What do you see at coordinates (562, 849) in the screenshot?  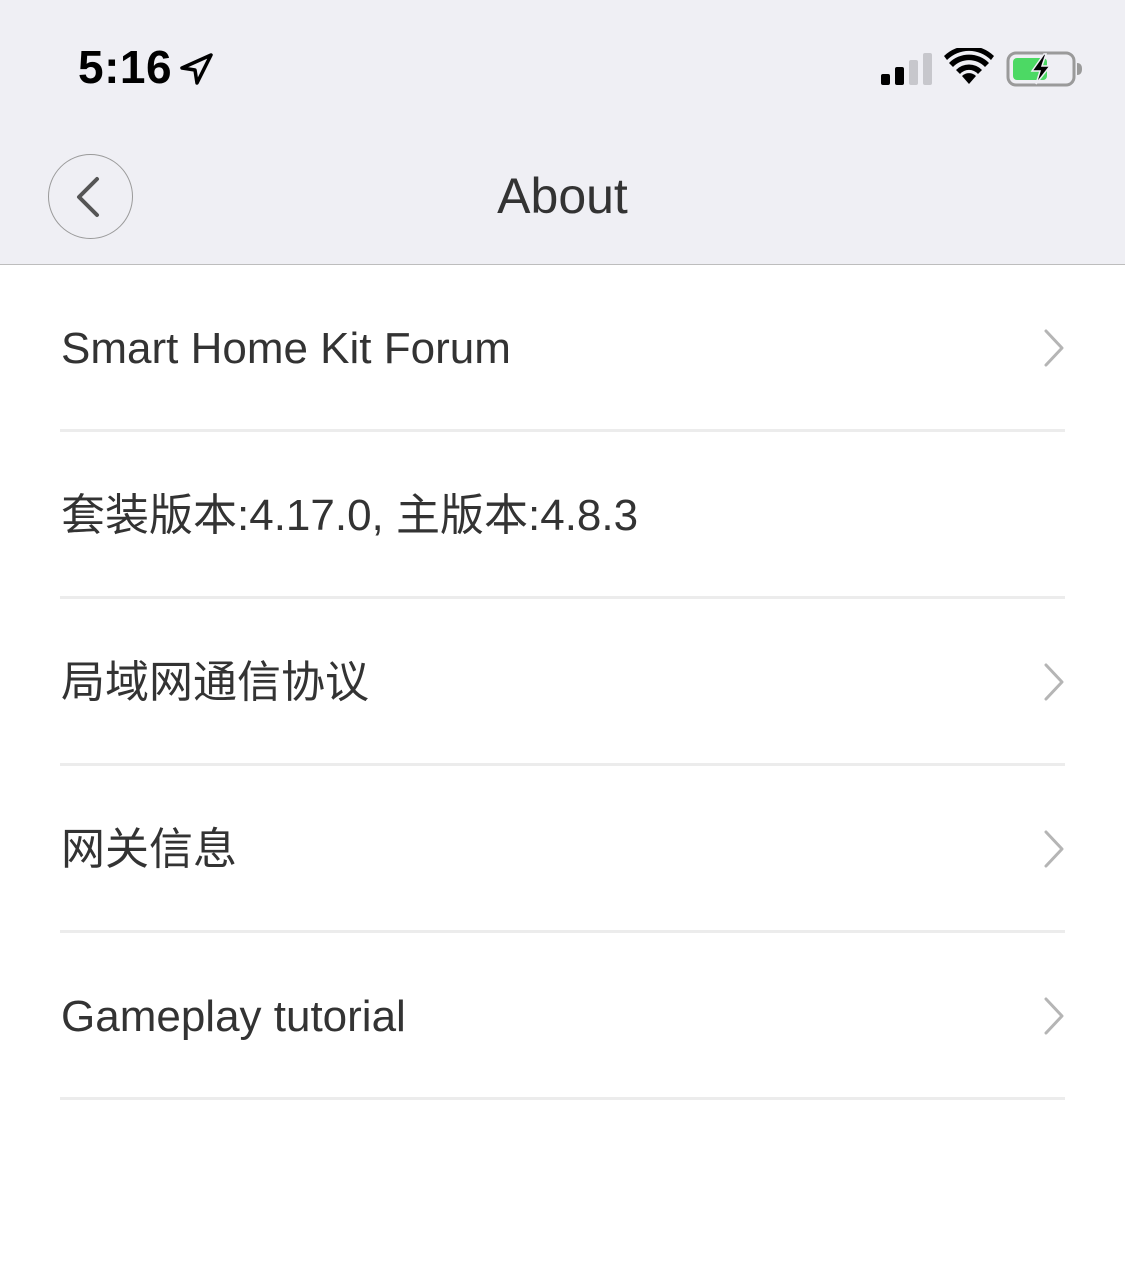 I see `list-item-gateway-info: 网关信息` at bounding box center [562, 849].